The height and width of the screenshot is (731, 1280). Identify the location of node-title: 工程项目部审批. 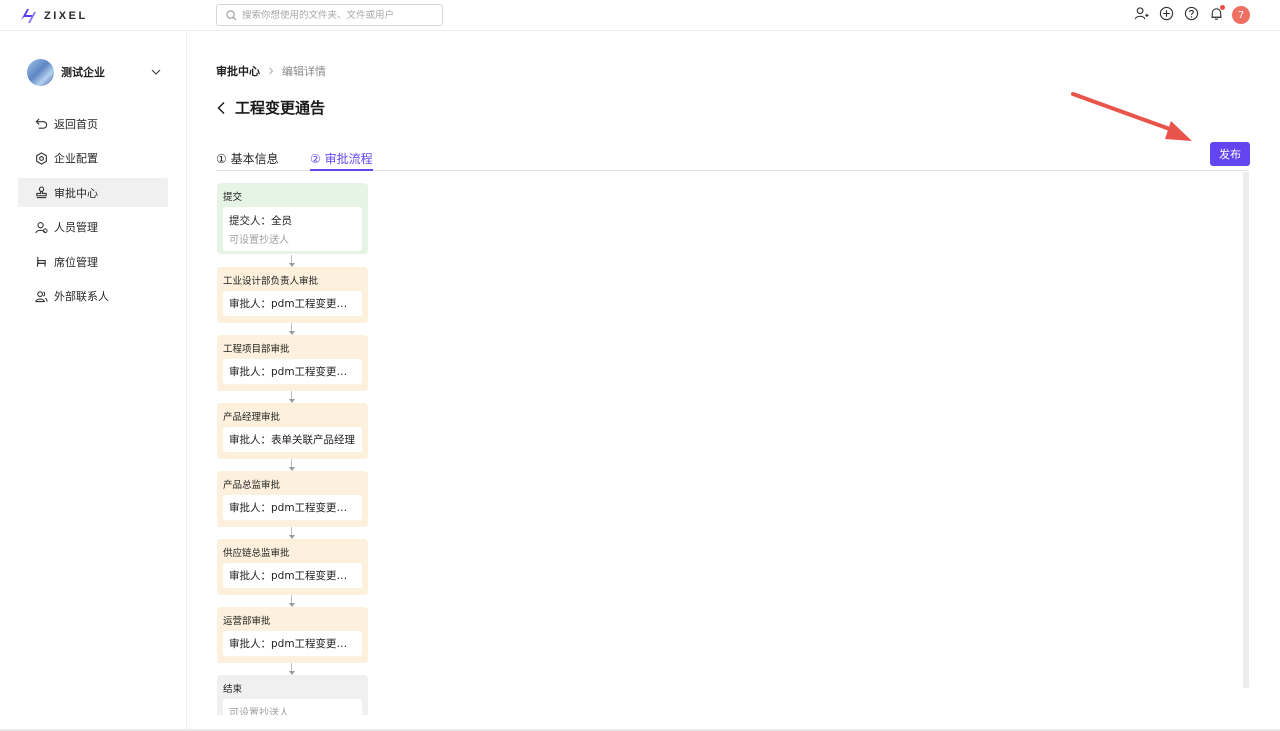
(256, 349).